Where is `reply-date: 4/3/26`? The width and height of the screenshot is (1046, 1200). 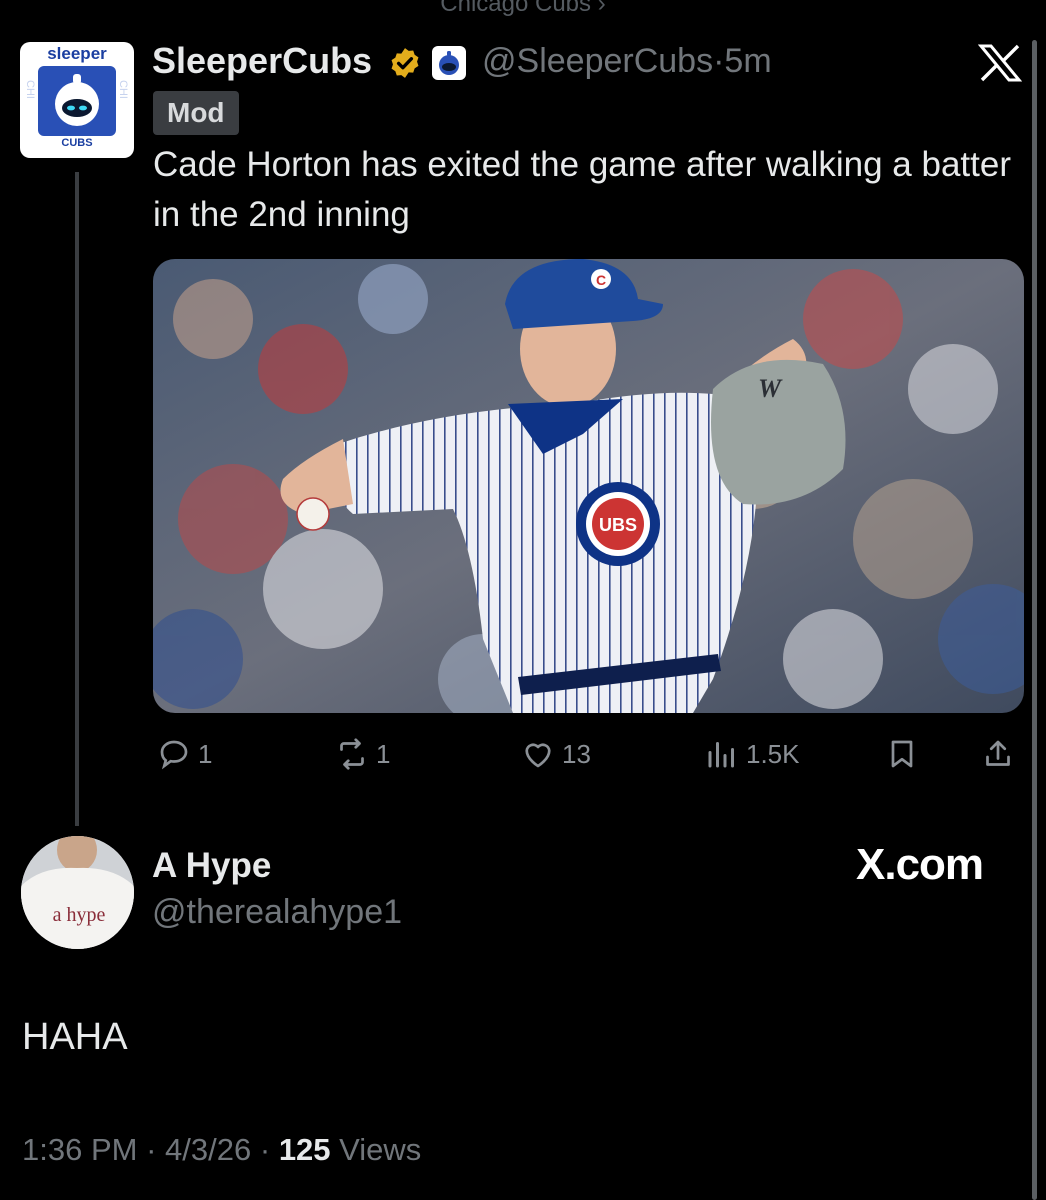
reply-date: 4/3/26 is located at coordinates (208, 1149).